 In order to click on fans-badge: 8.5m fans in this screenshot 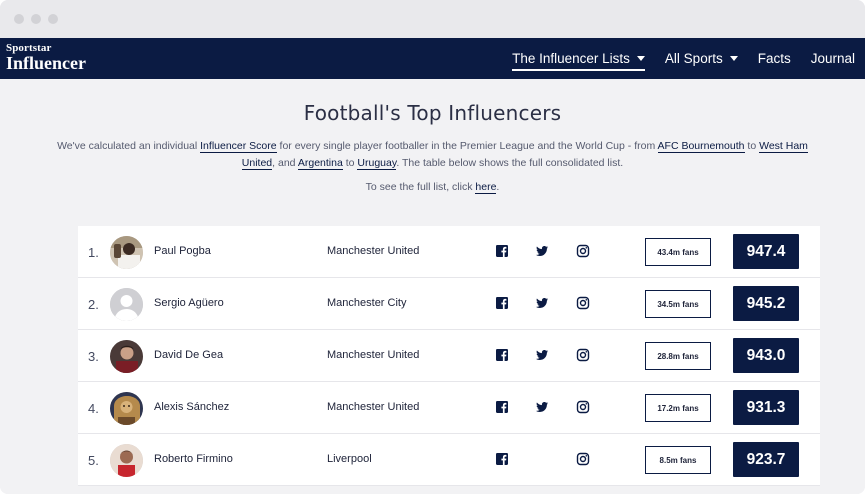, I will do `click(678, 460)`.